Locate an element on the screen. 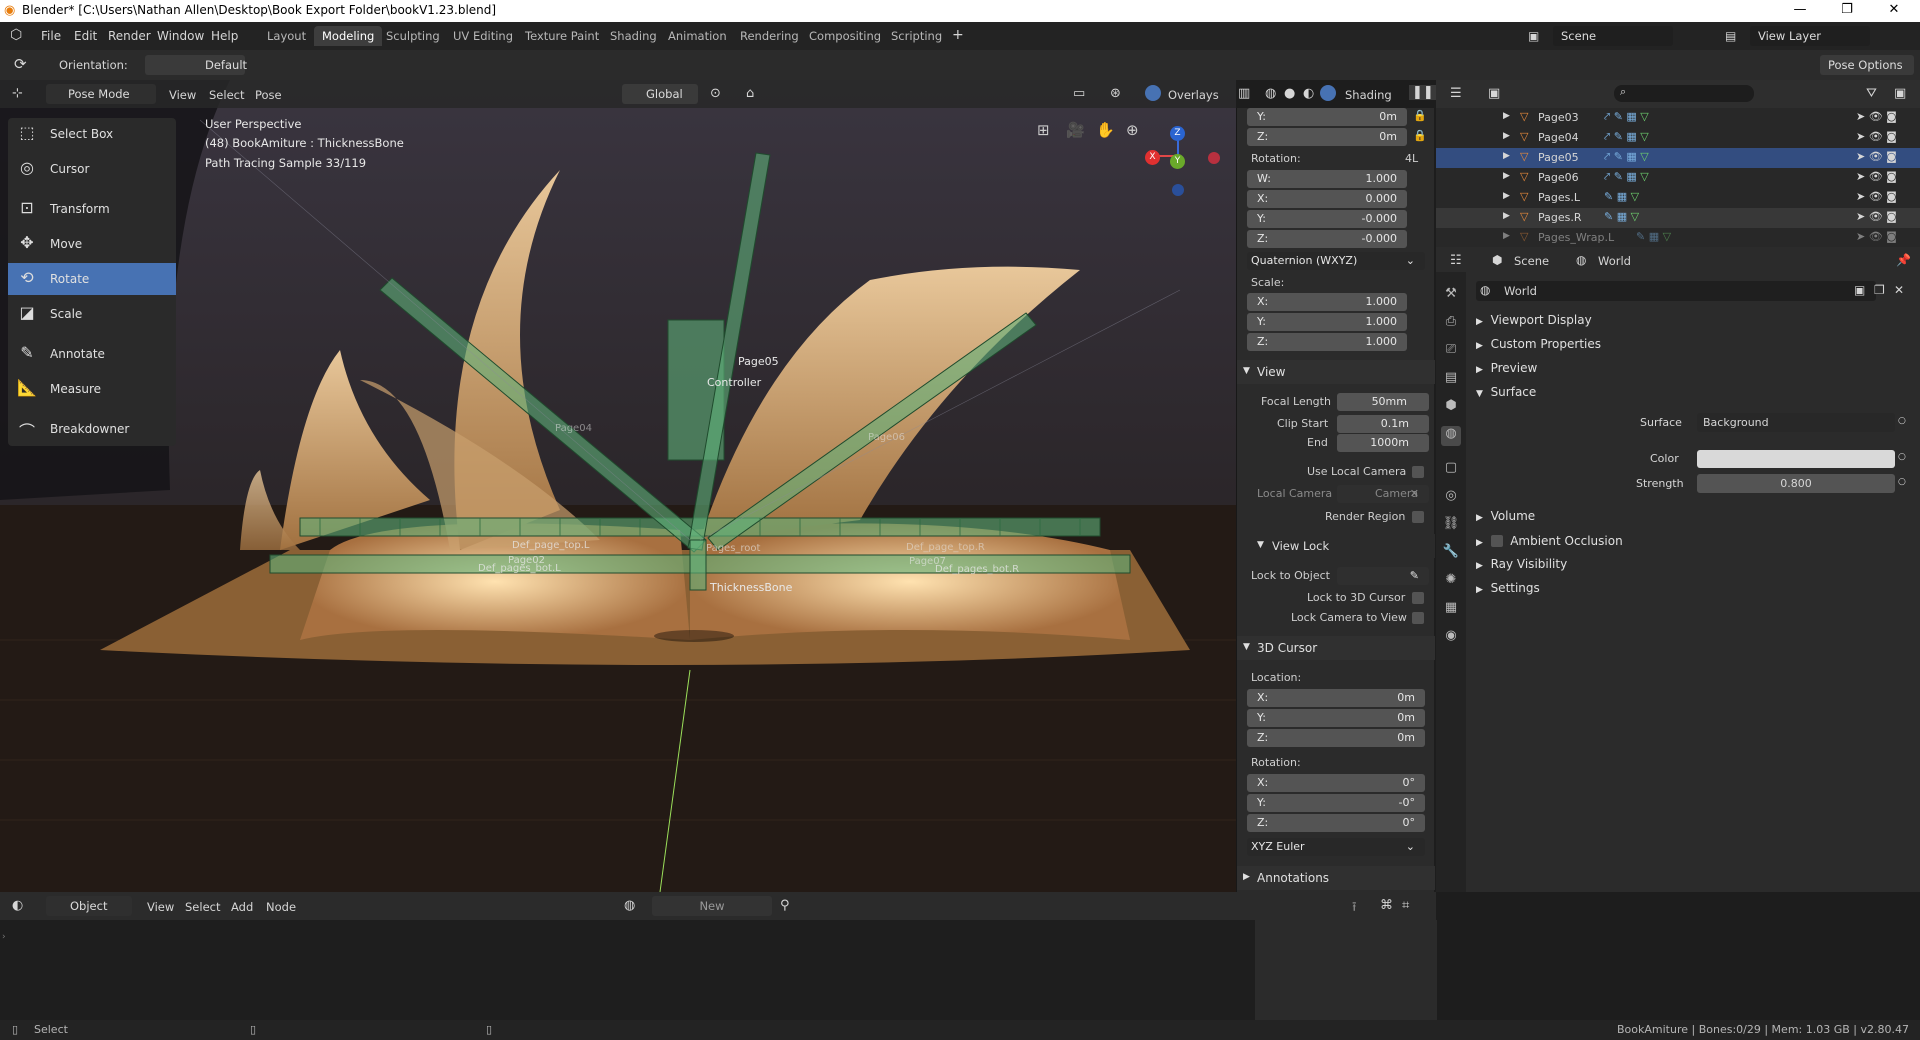  menu-file: File is located at coordinates (51, 36).